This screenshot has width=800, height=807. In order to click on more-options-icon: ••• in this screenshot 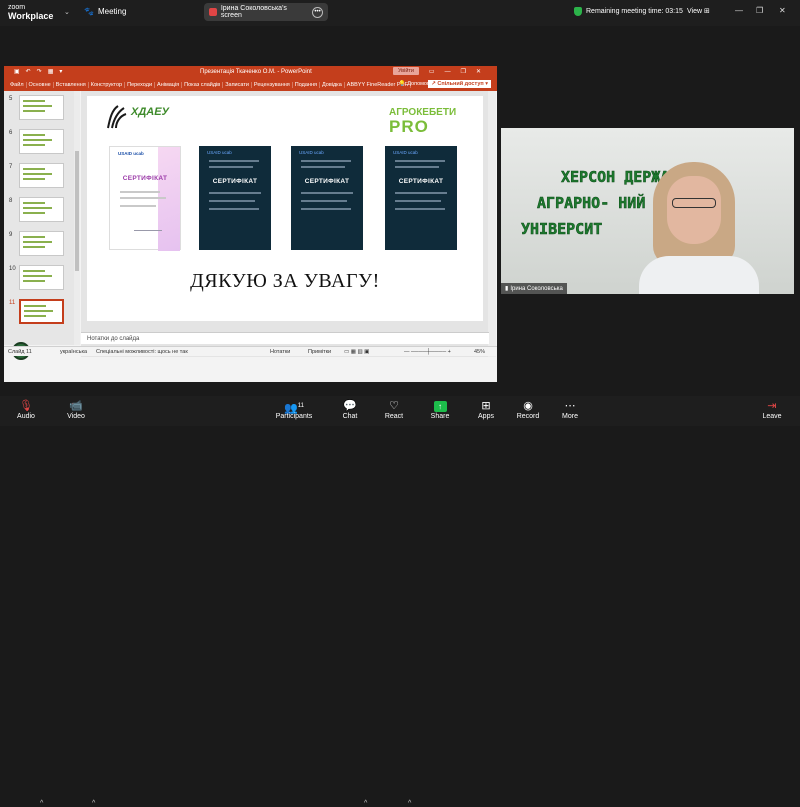, I will do `click(317, 12)`.